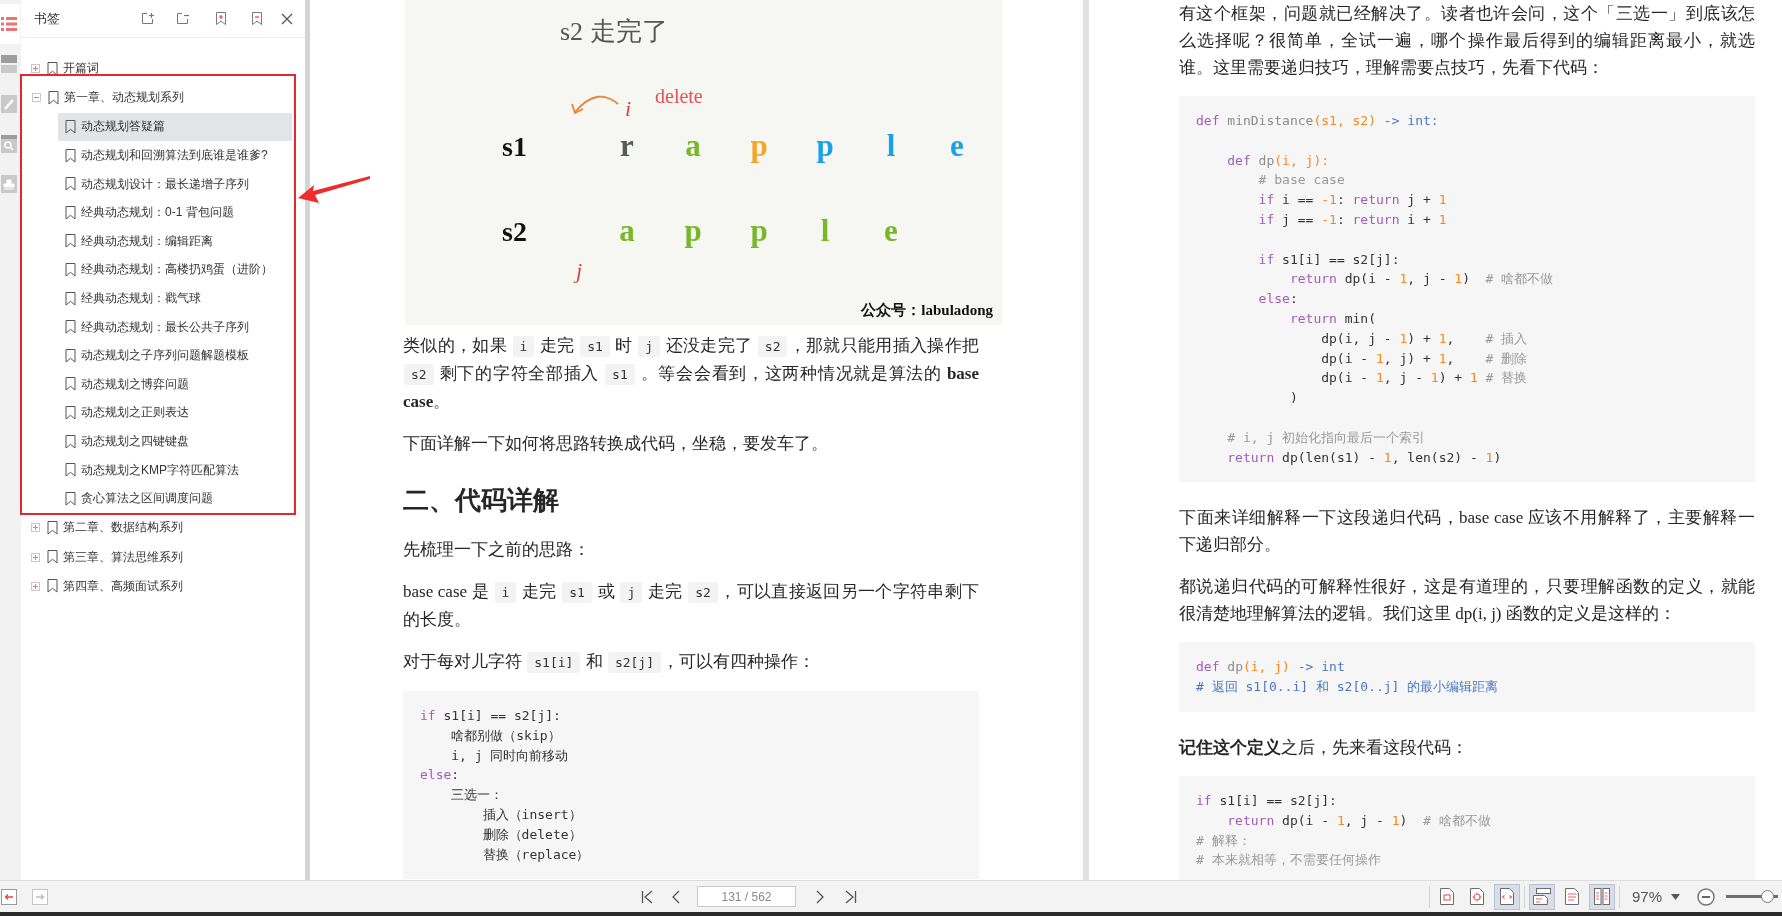  What do you see at coordinates (532, 815) in the screenshot?
I see `code-line: 插入（insert）` at bounding box center [532, 815].